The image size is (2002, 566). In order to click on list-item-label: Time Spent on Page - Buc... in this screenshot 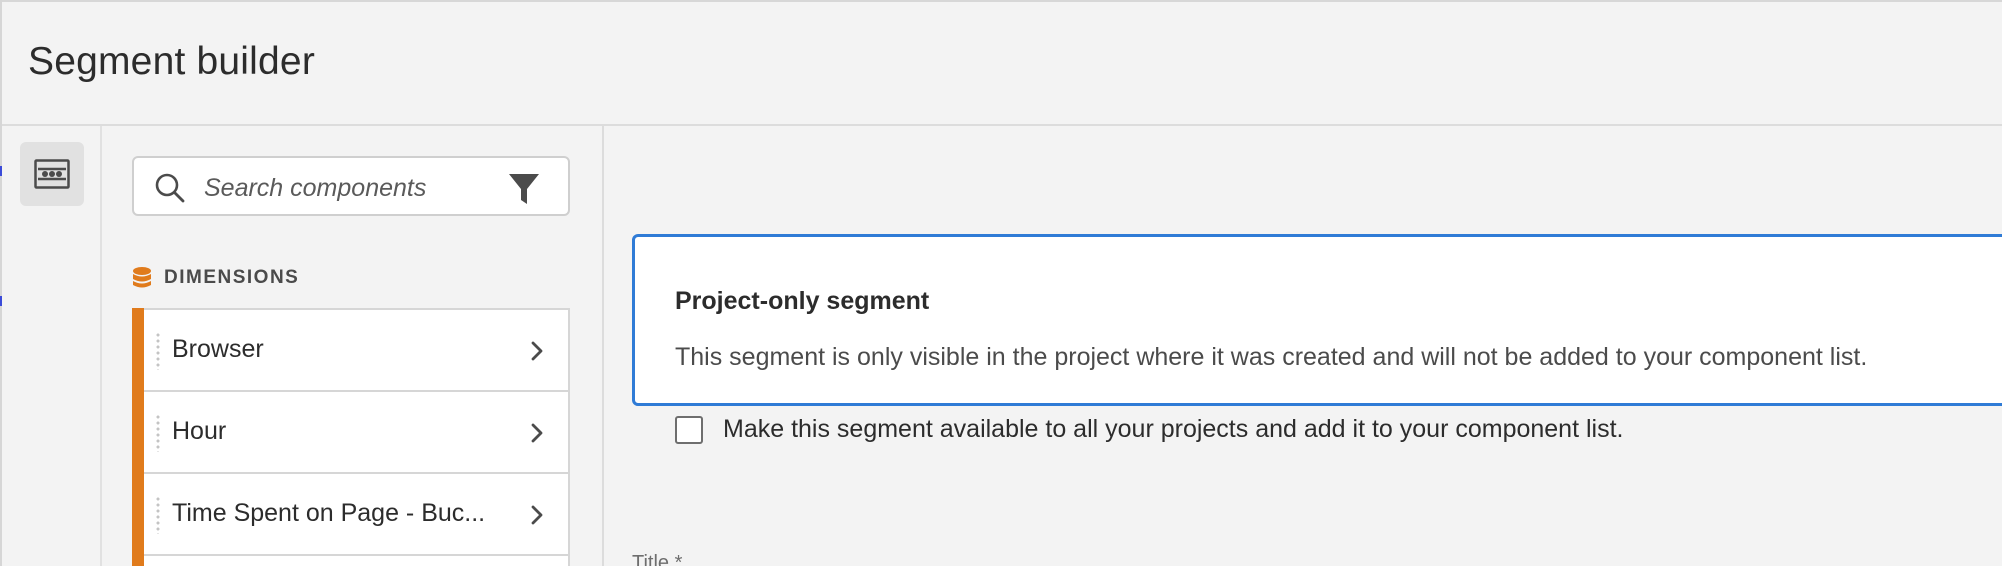, I will do `click(329, 513)`.